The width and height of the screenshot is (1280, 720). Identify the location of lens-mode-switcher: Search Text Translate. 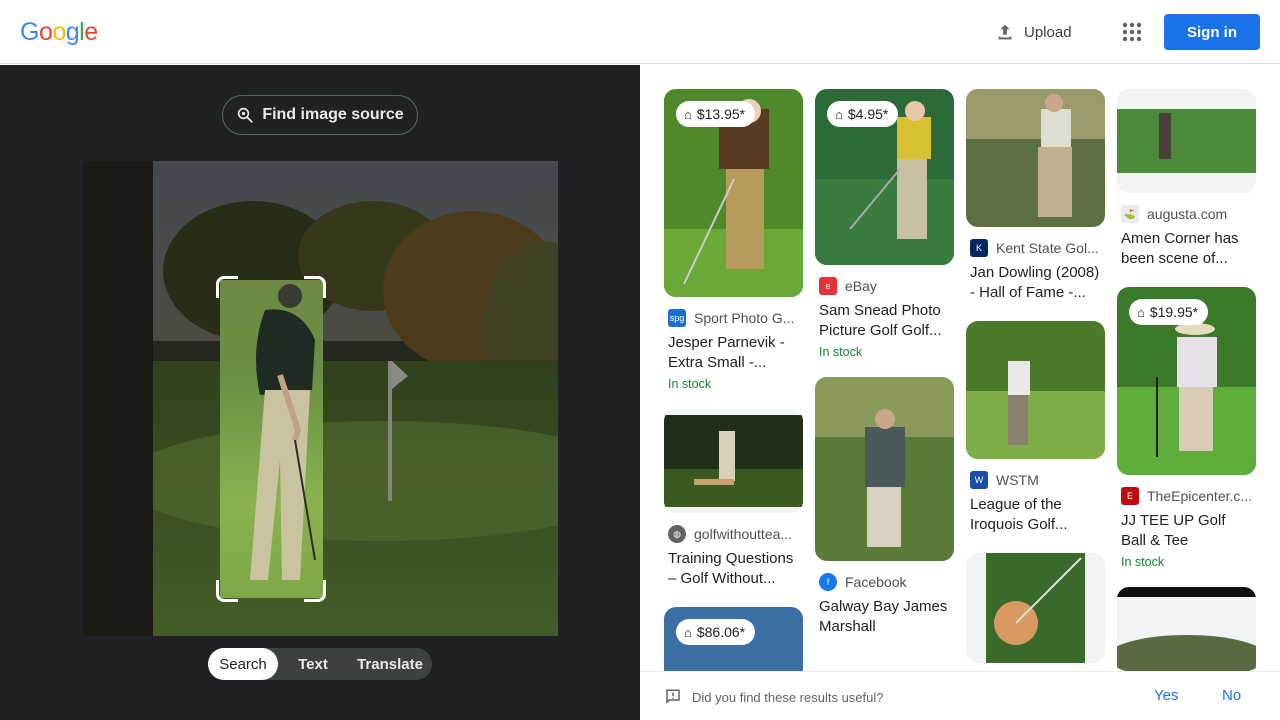
(320, 664).